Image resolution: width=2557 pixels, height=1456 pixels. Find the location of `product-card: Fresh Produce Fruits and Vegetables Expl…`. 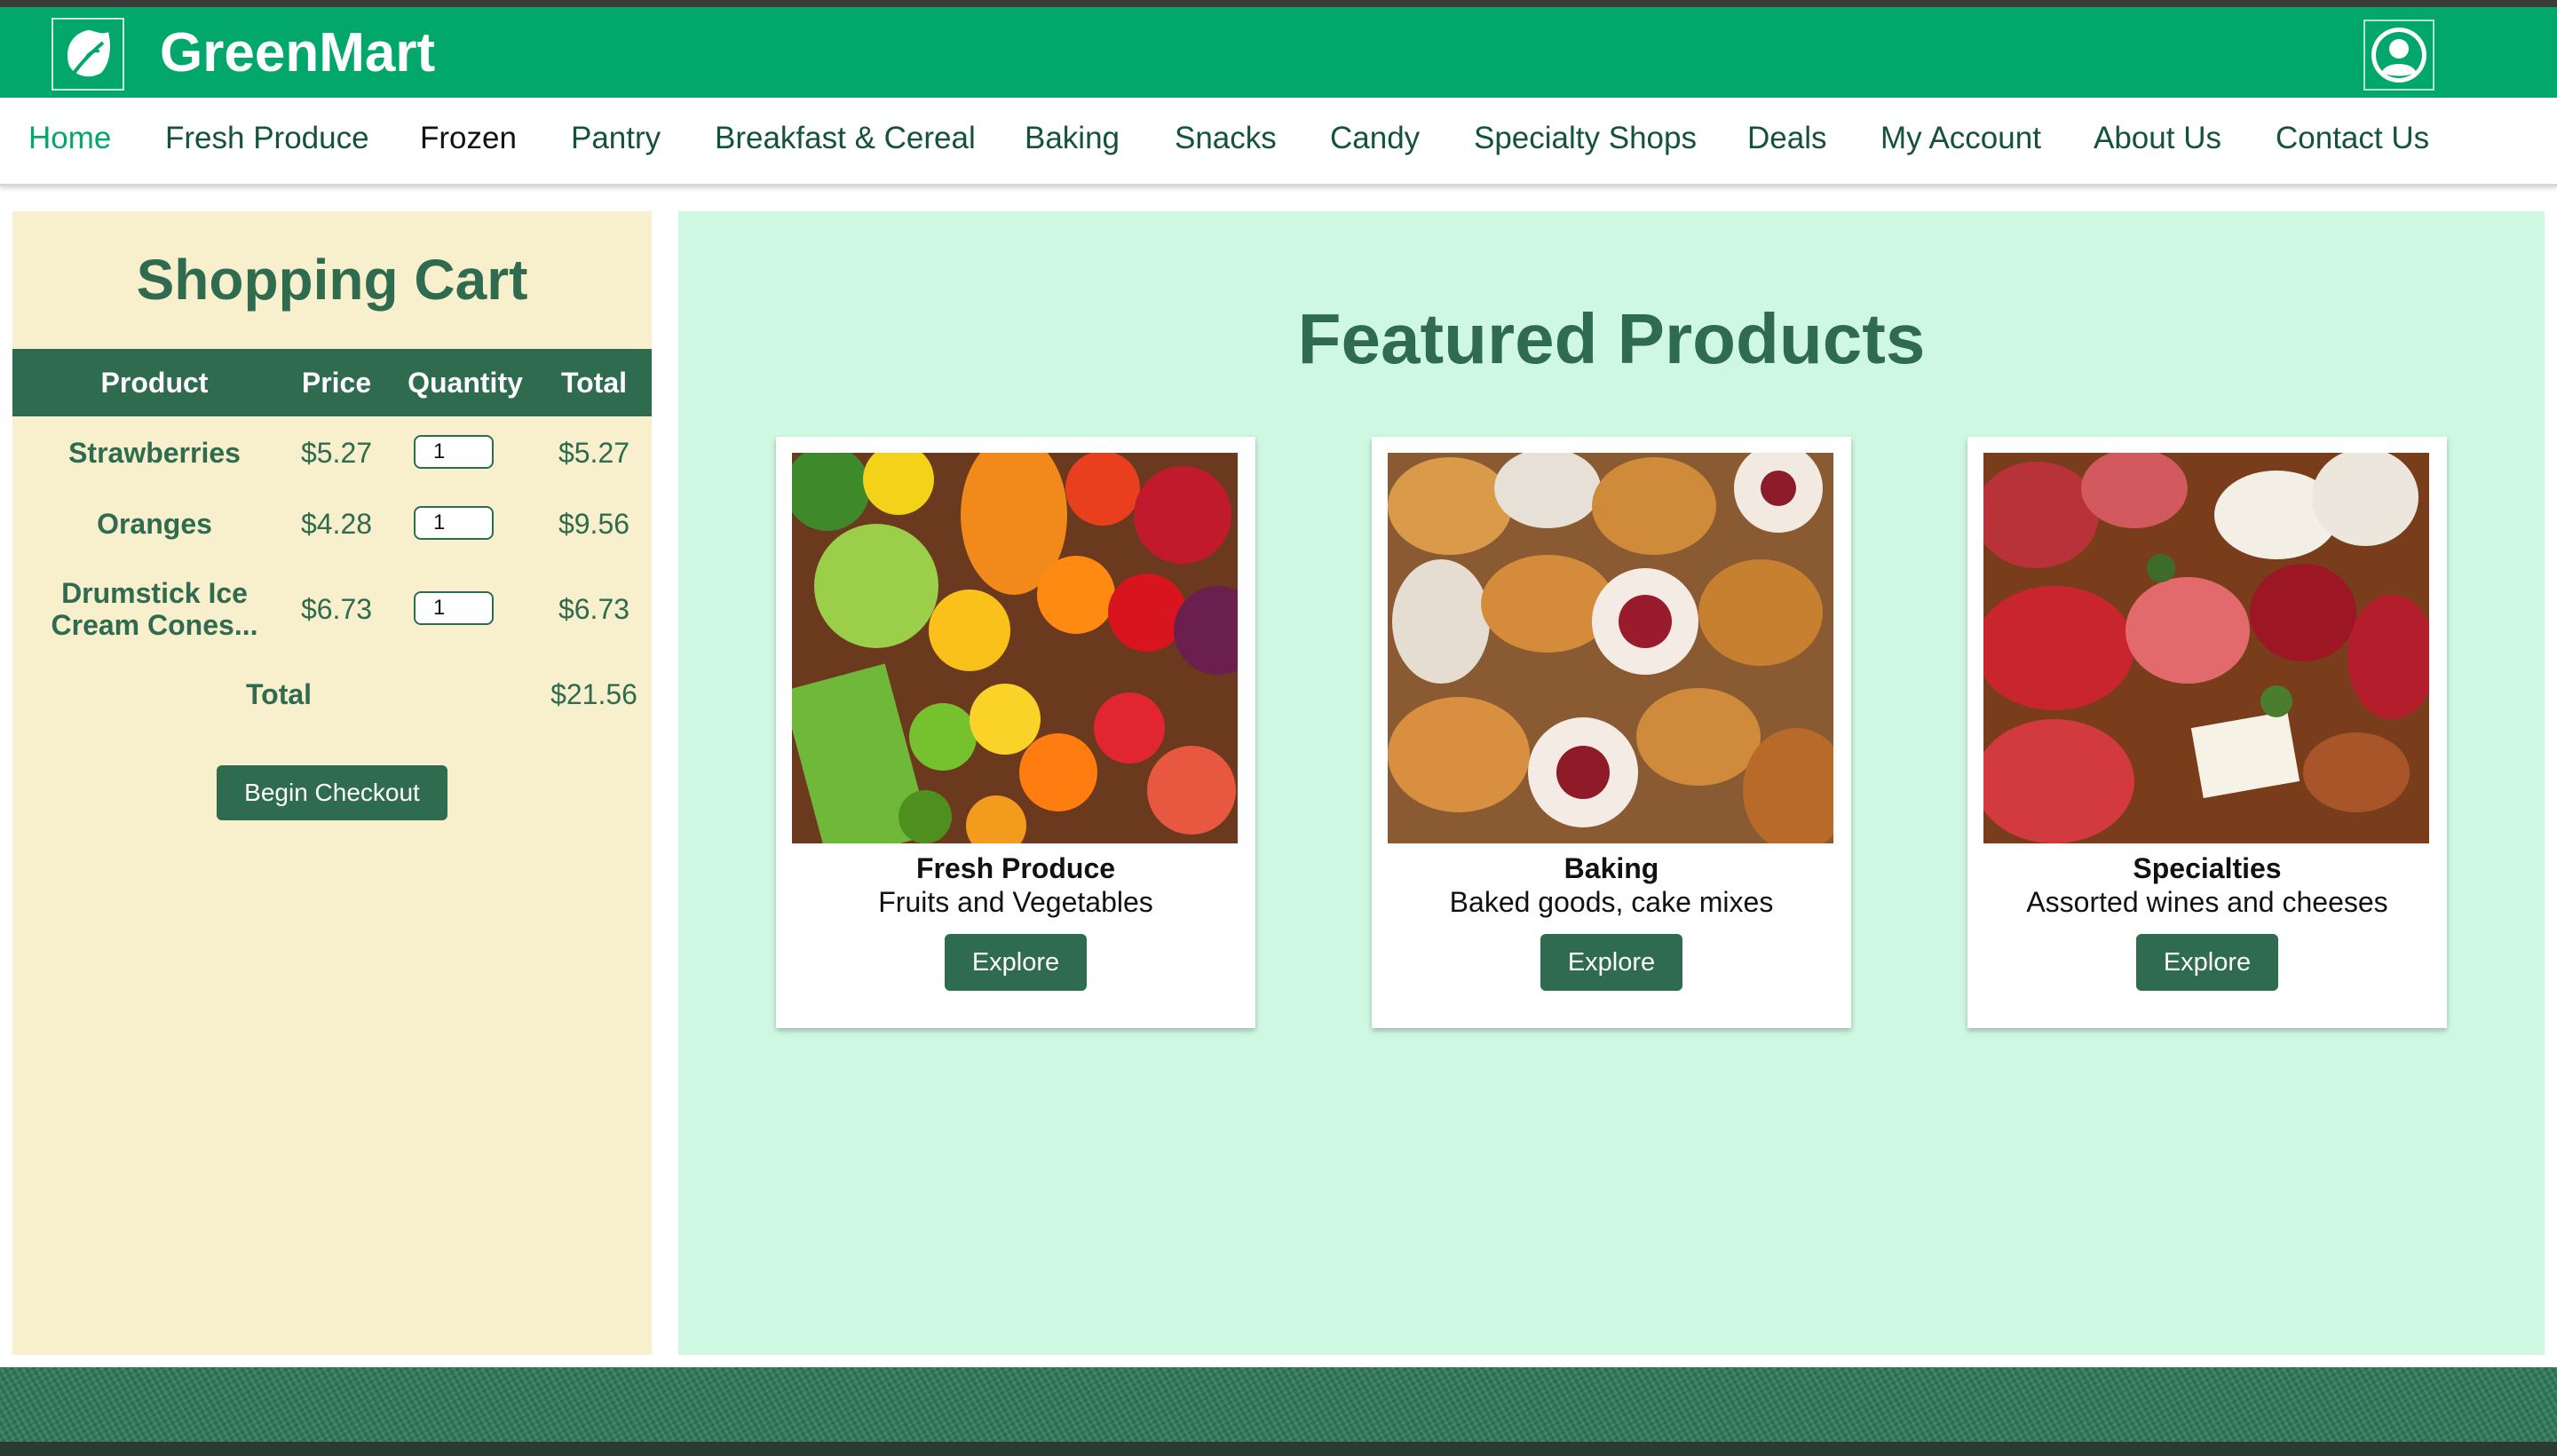

product-card: Fresh Produce Fruits and Vegetables Expl… is located at coordinates (1015, 732).